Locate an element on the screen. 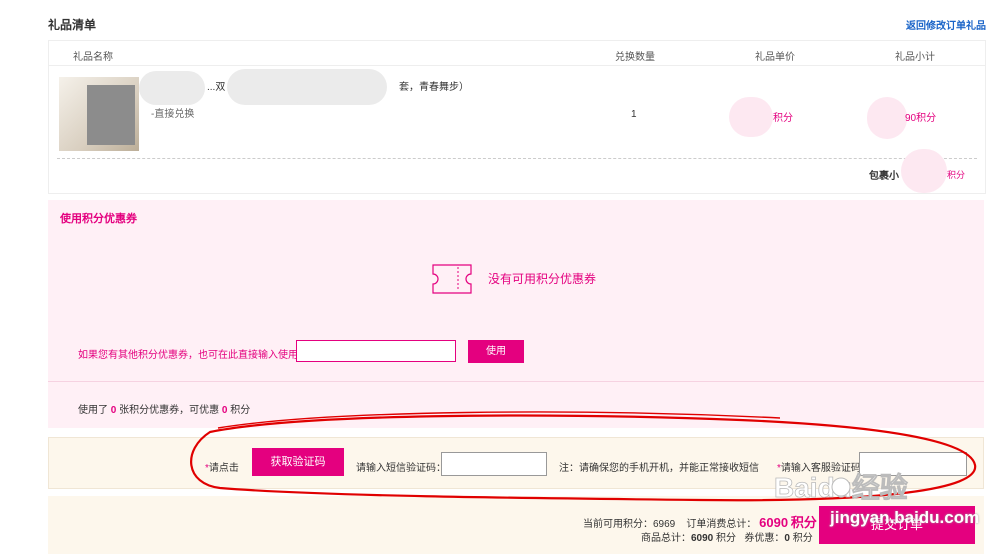 The height and width of the screenshot is (554, 1000). item-unit-price: 积分 is located at coordinates (783, 118).